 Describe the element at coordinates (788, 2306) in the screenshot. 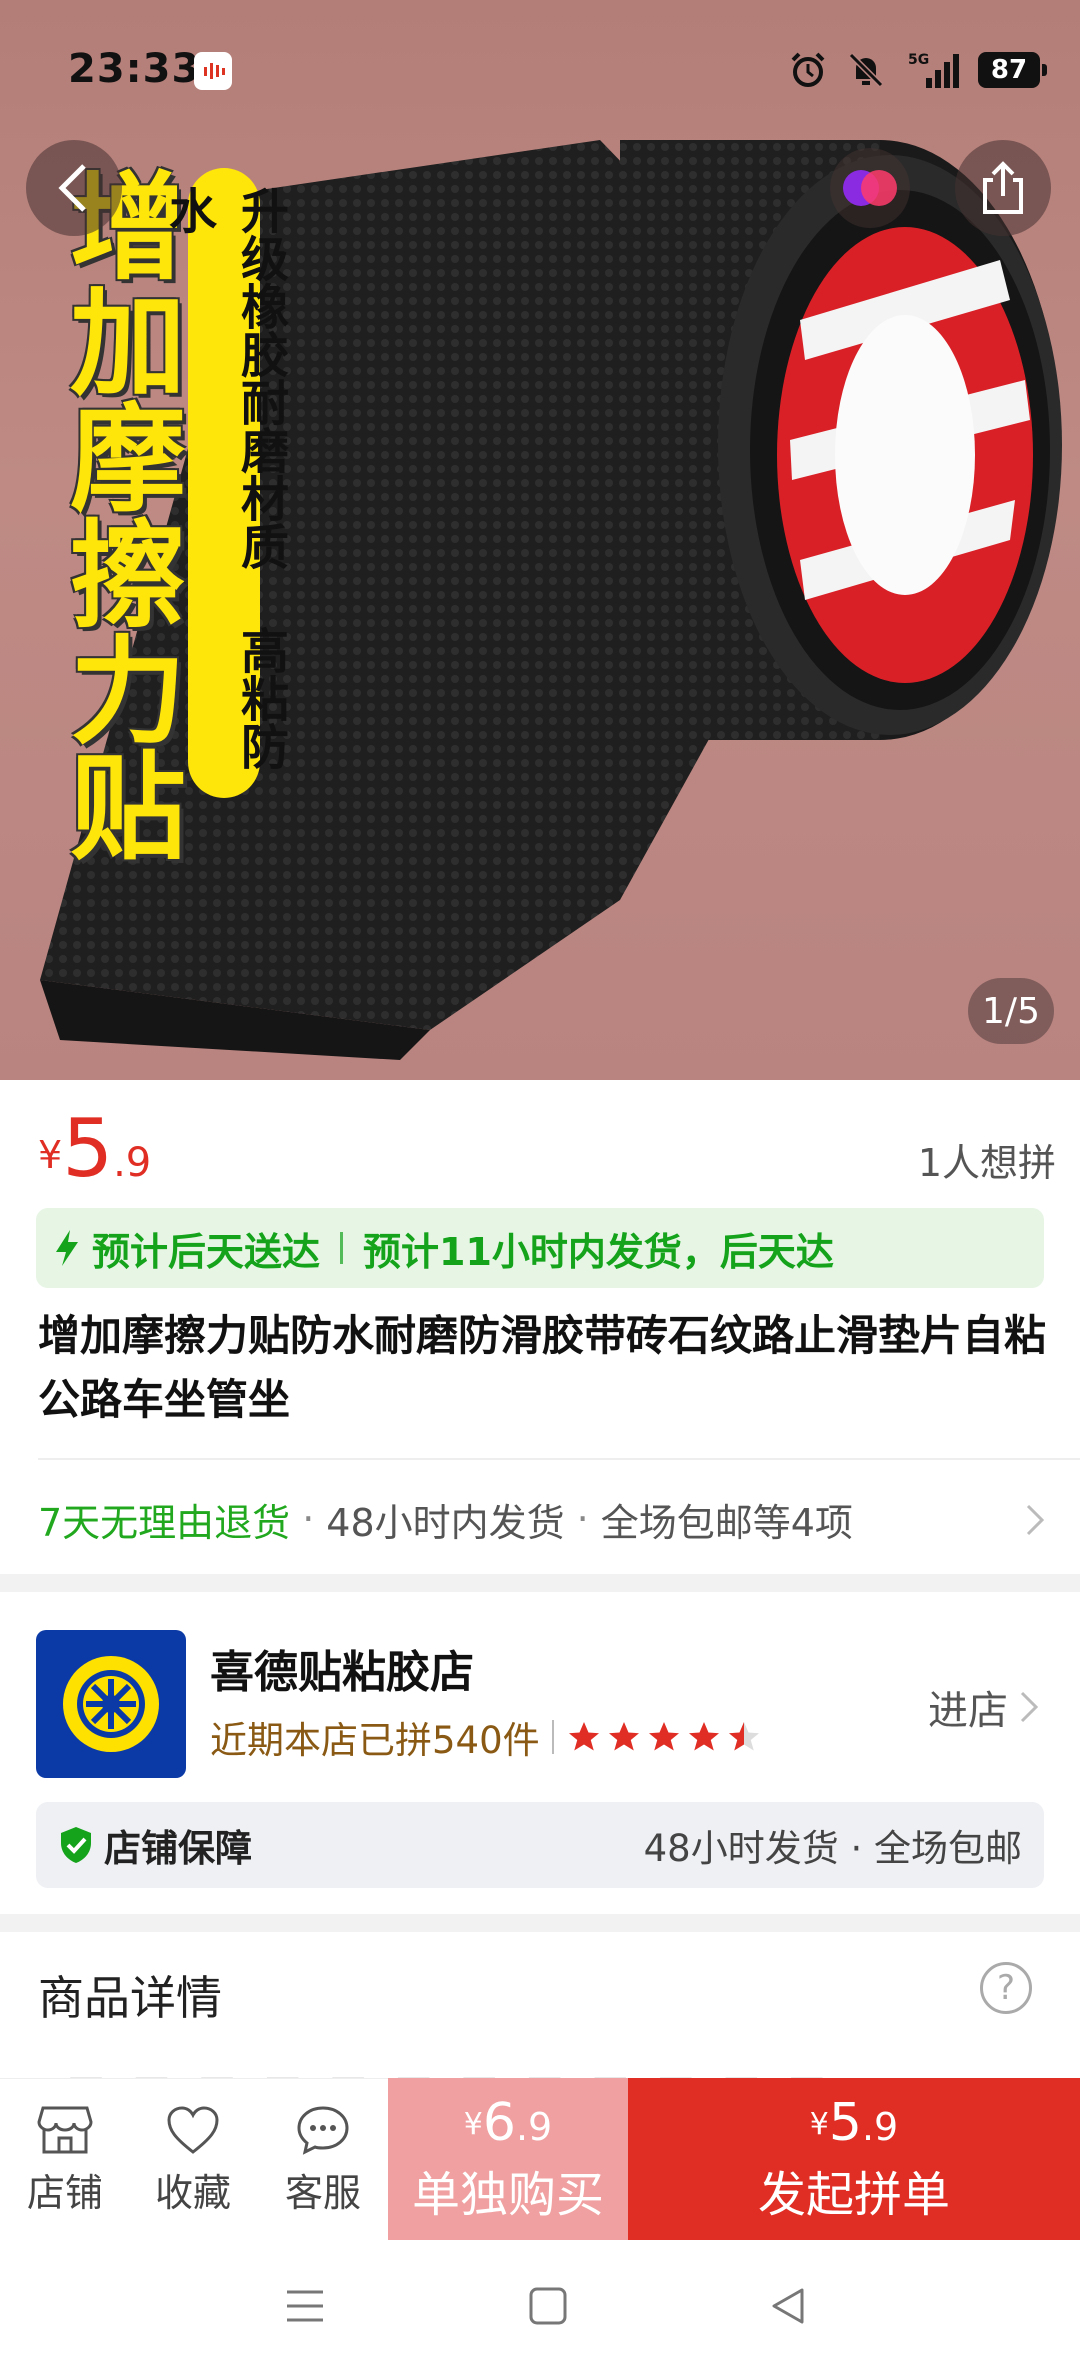

I see `back-nav-icon` at that location.